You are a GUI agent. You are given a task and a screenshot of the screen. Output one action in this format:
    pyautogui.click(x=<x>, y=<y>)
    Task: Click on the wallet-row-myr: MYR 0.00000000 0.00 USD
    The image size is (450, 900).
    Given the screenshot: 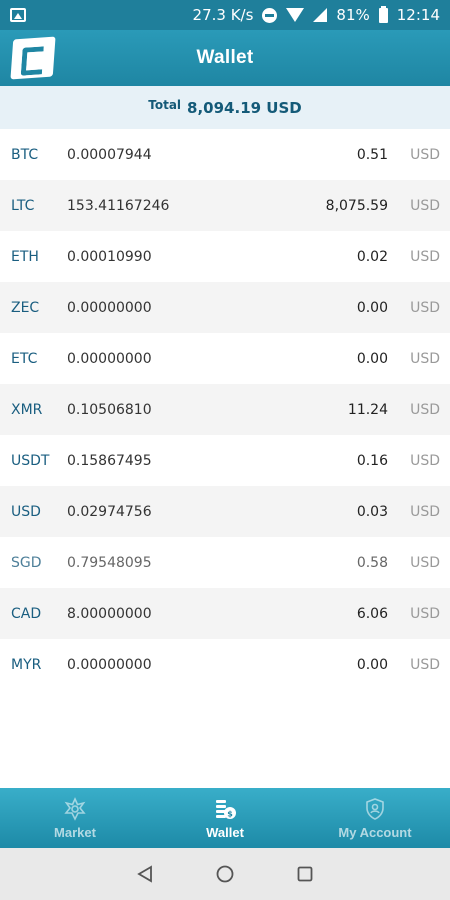 What is the action you would take?
    pyautogui.click(x=225, y=664)
    